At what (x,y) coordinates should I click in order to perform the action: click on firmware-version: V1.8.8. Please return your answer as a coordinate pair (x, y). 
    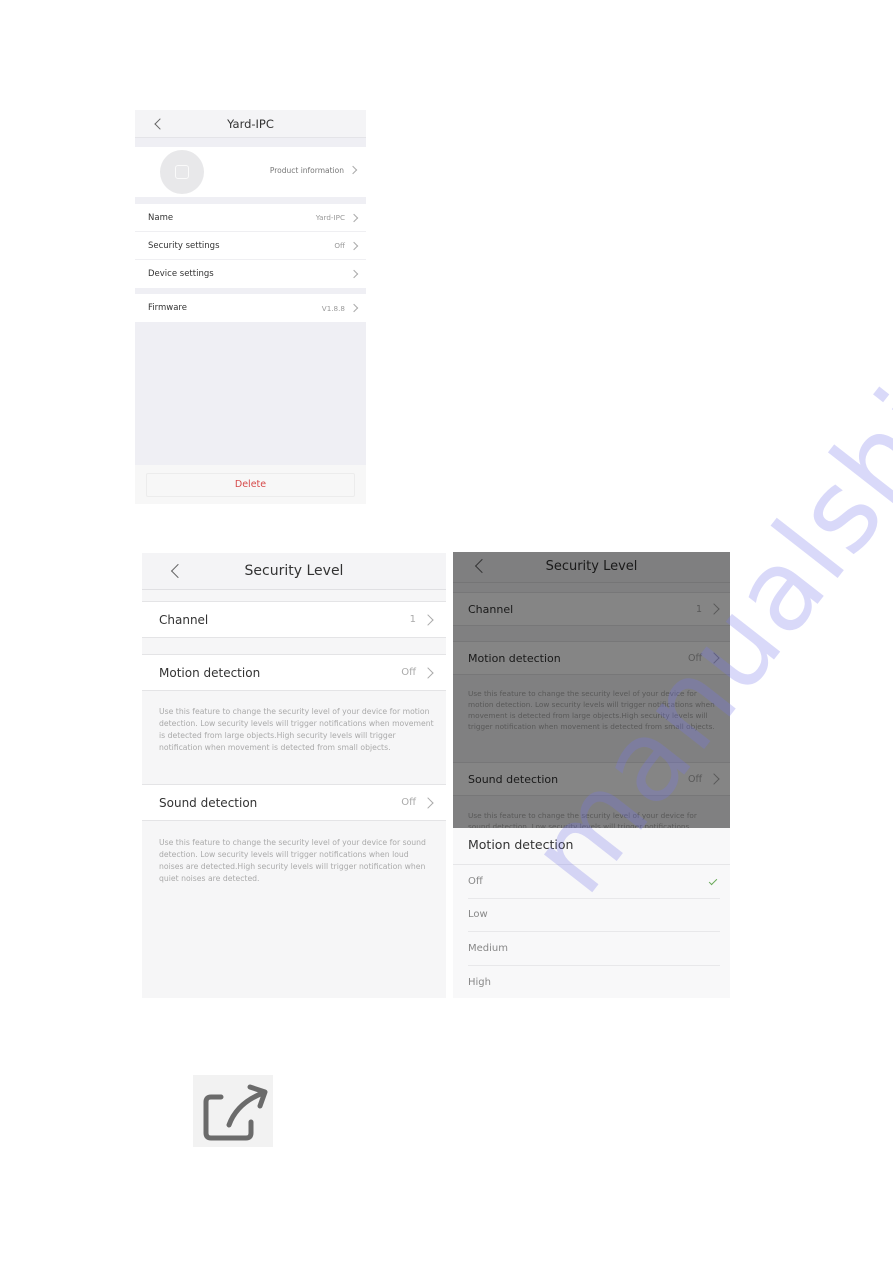
    Looking at the image, I should click on (333, 308).